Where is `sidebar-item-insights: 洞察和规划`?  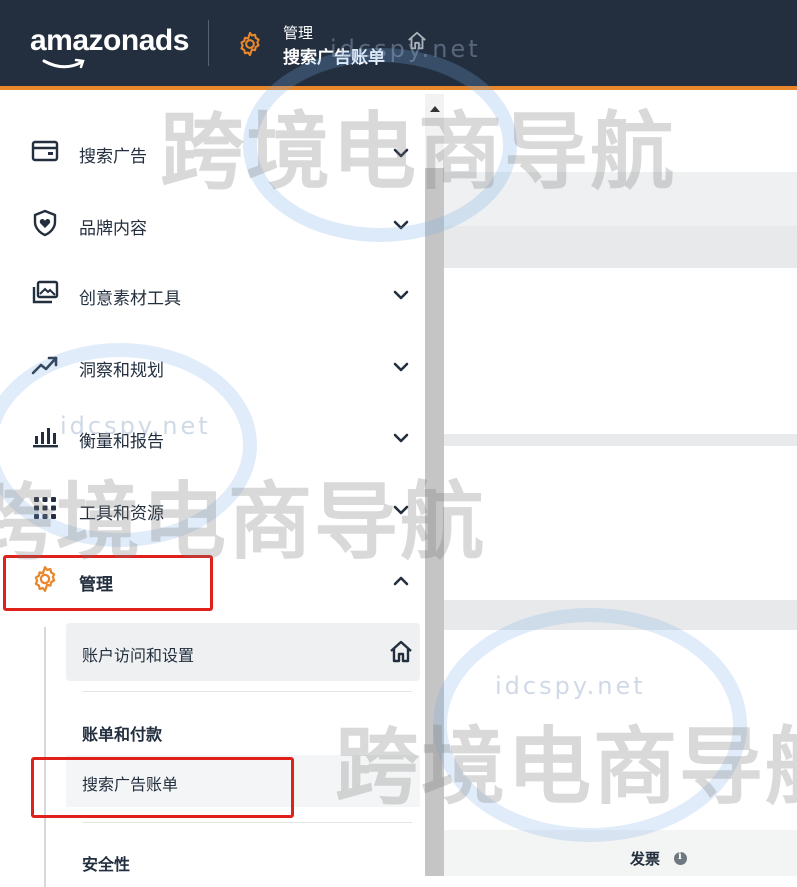
sidebar-item-insights: 洞察和规划 is located at coordinates (212, 366).